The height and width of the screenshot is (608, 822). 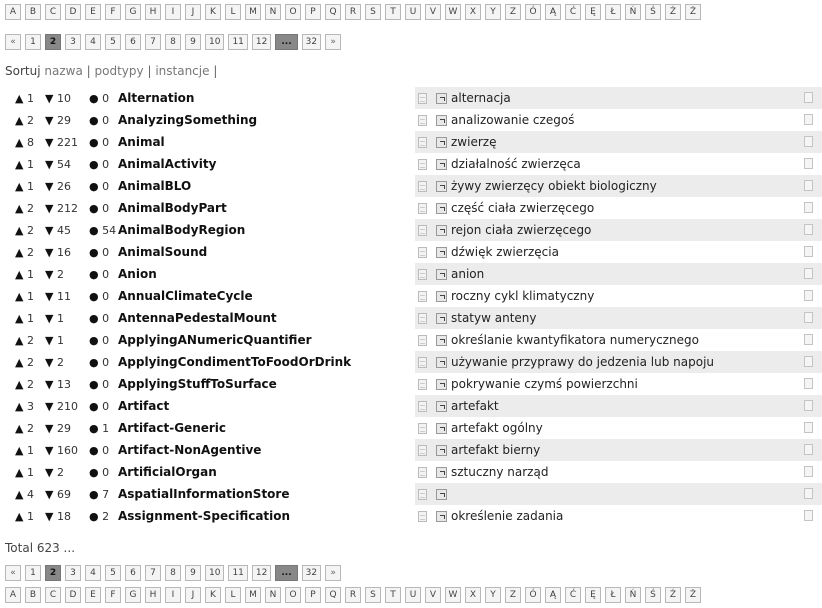 What do you see at coordinates (105, 516) in the screenshot?
I see `instances-count: 2` at bounding box center [105, 516].